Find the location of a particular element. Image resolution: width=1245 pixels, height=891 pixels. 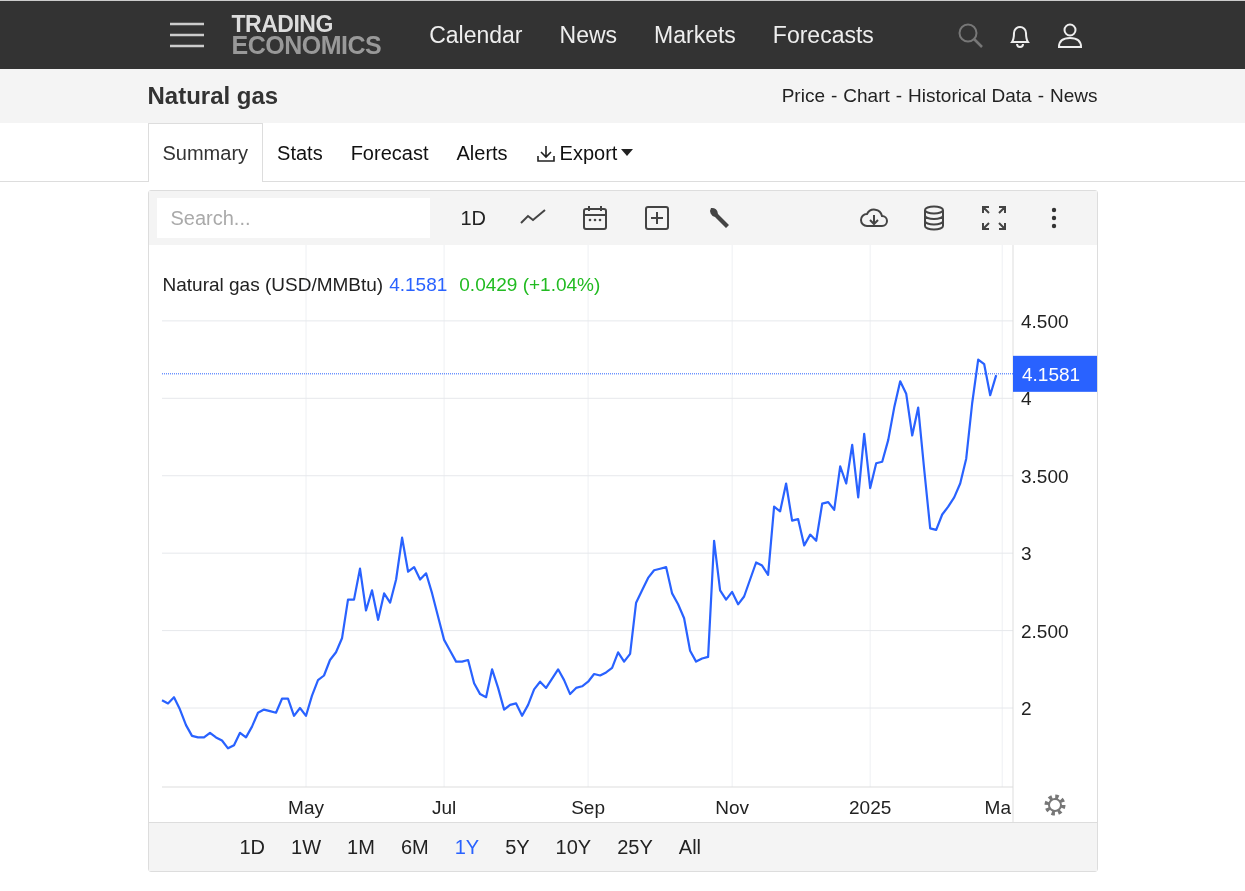

axis-label: May is located at coordinates (305, 807).